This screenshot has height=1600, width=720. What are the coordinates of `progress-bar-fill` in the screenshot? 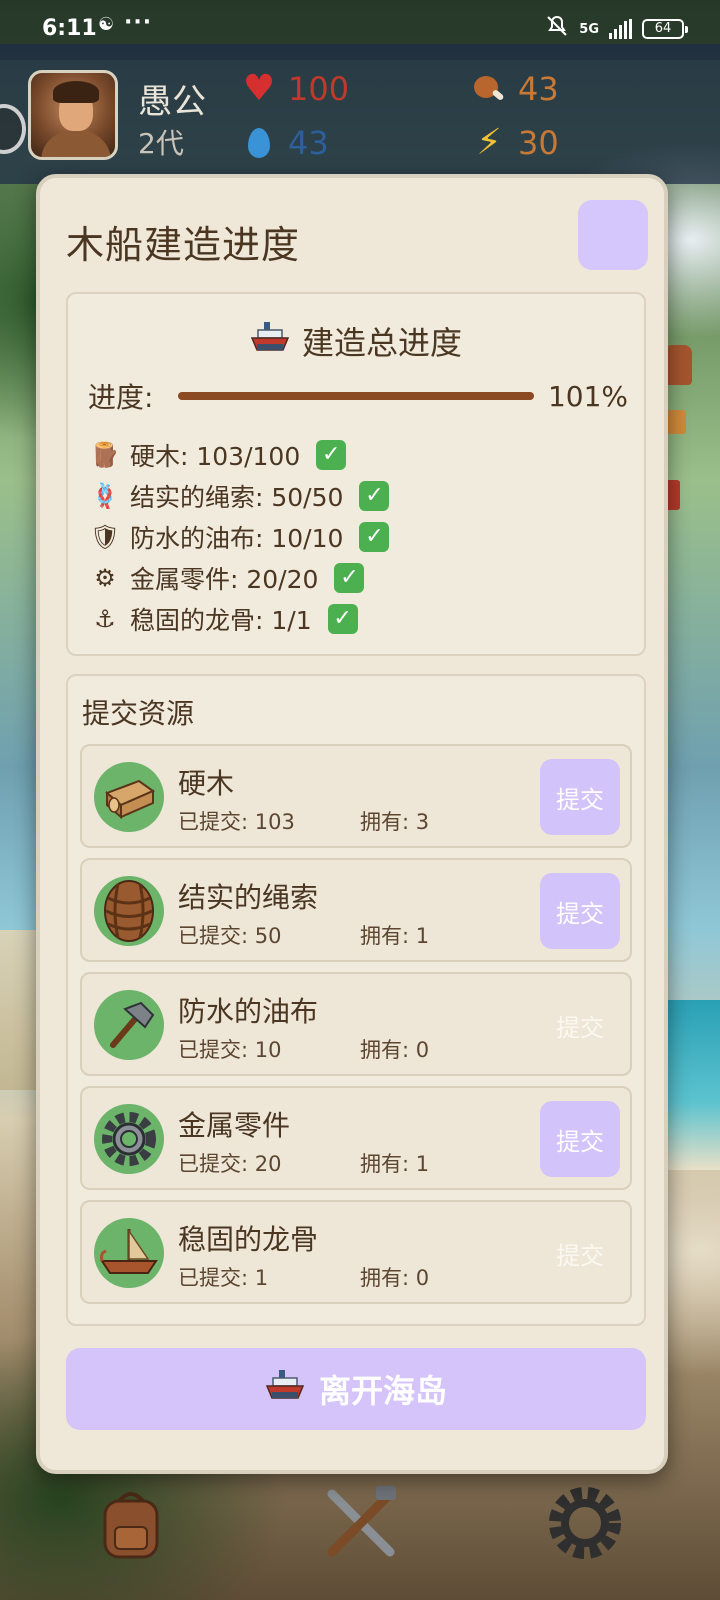 It's located at (356, 396).